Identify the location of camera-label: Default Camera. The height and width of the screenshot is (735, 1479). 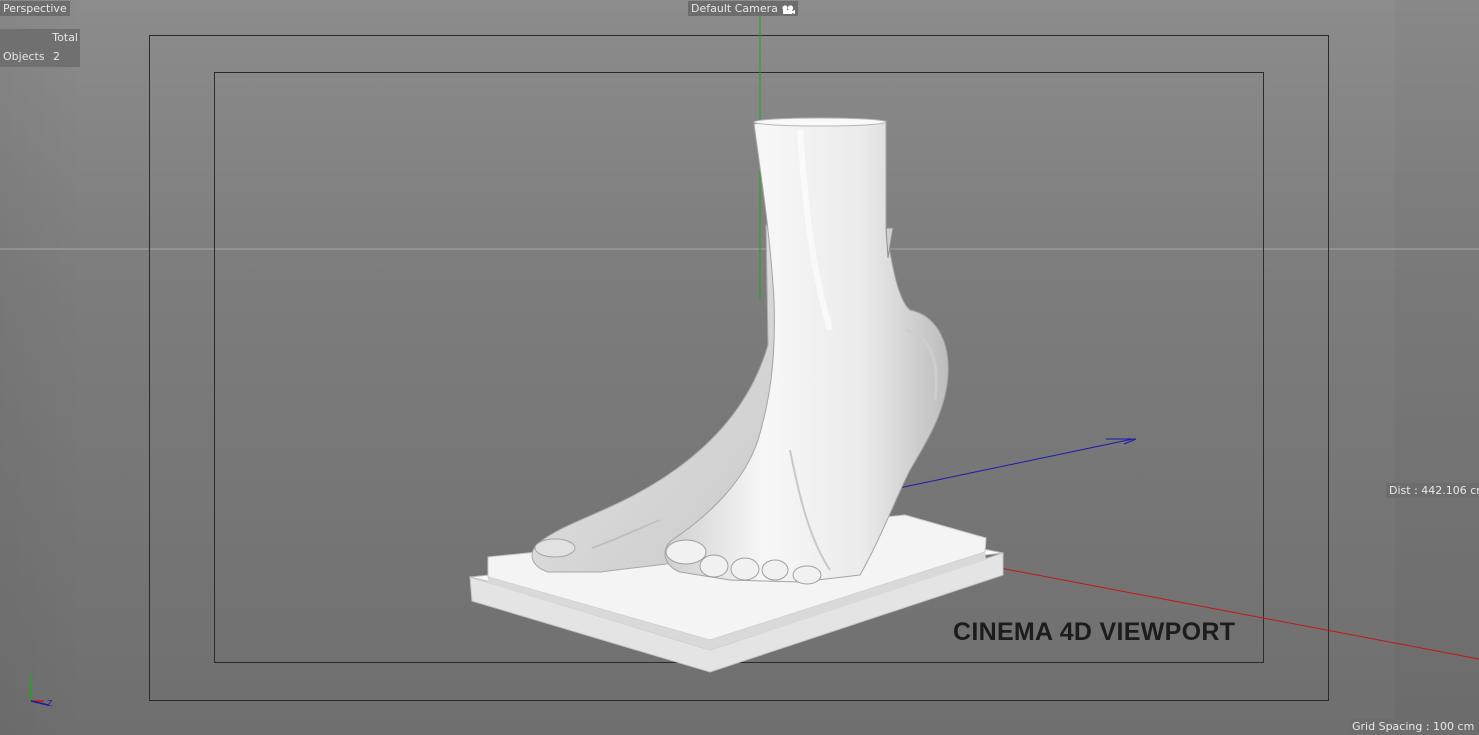
(743, 8).